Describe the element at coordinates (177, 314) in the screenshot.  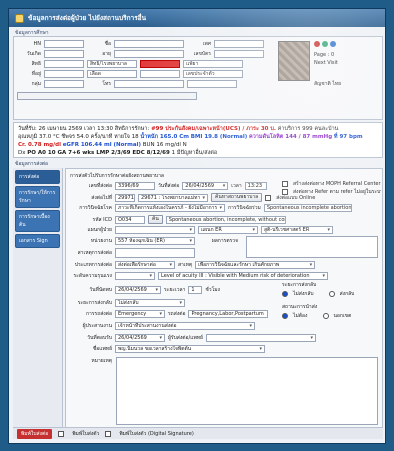
I see `ambulance-type-label: รถส่งต่อ` at that location.